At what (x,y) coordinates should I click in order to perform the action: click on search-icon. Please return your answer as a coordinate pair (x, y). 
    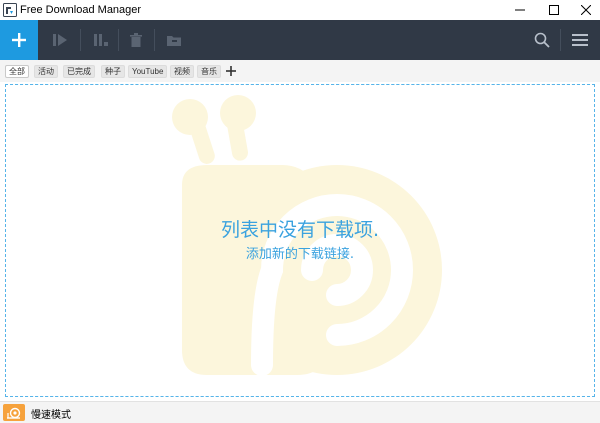
    Looking at the image, I should click on (542, 40).